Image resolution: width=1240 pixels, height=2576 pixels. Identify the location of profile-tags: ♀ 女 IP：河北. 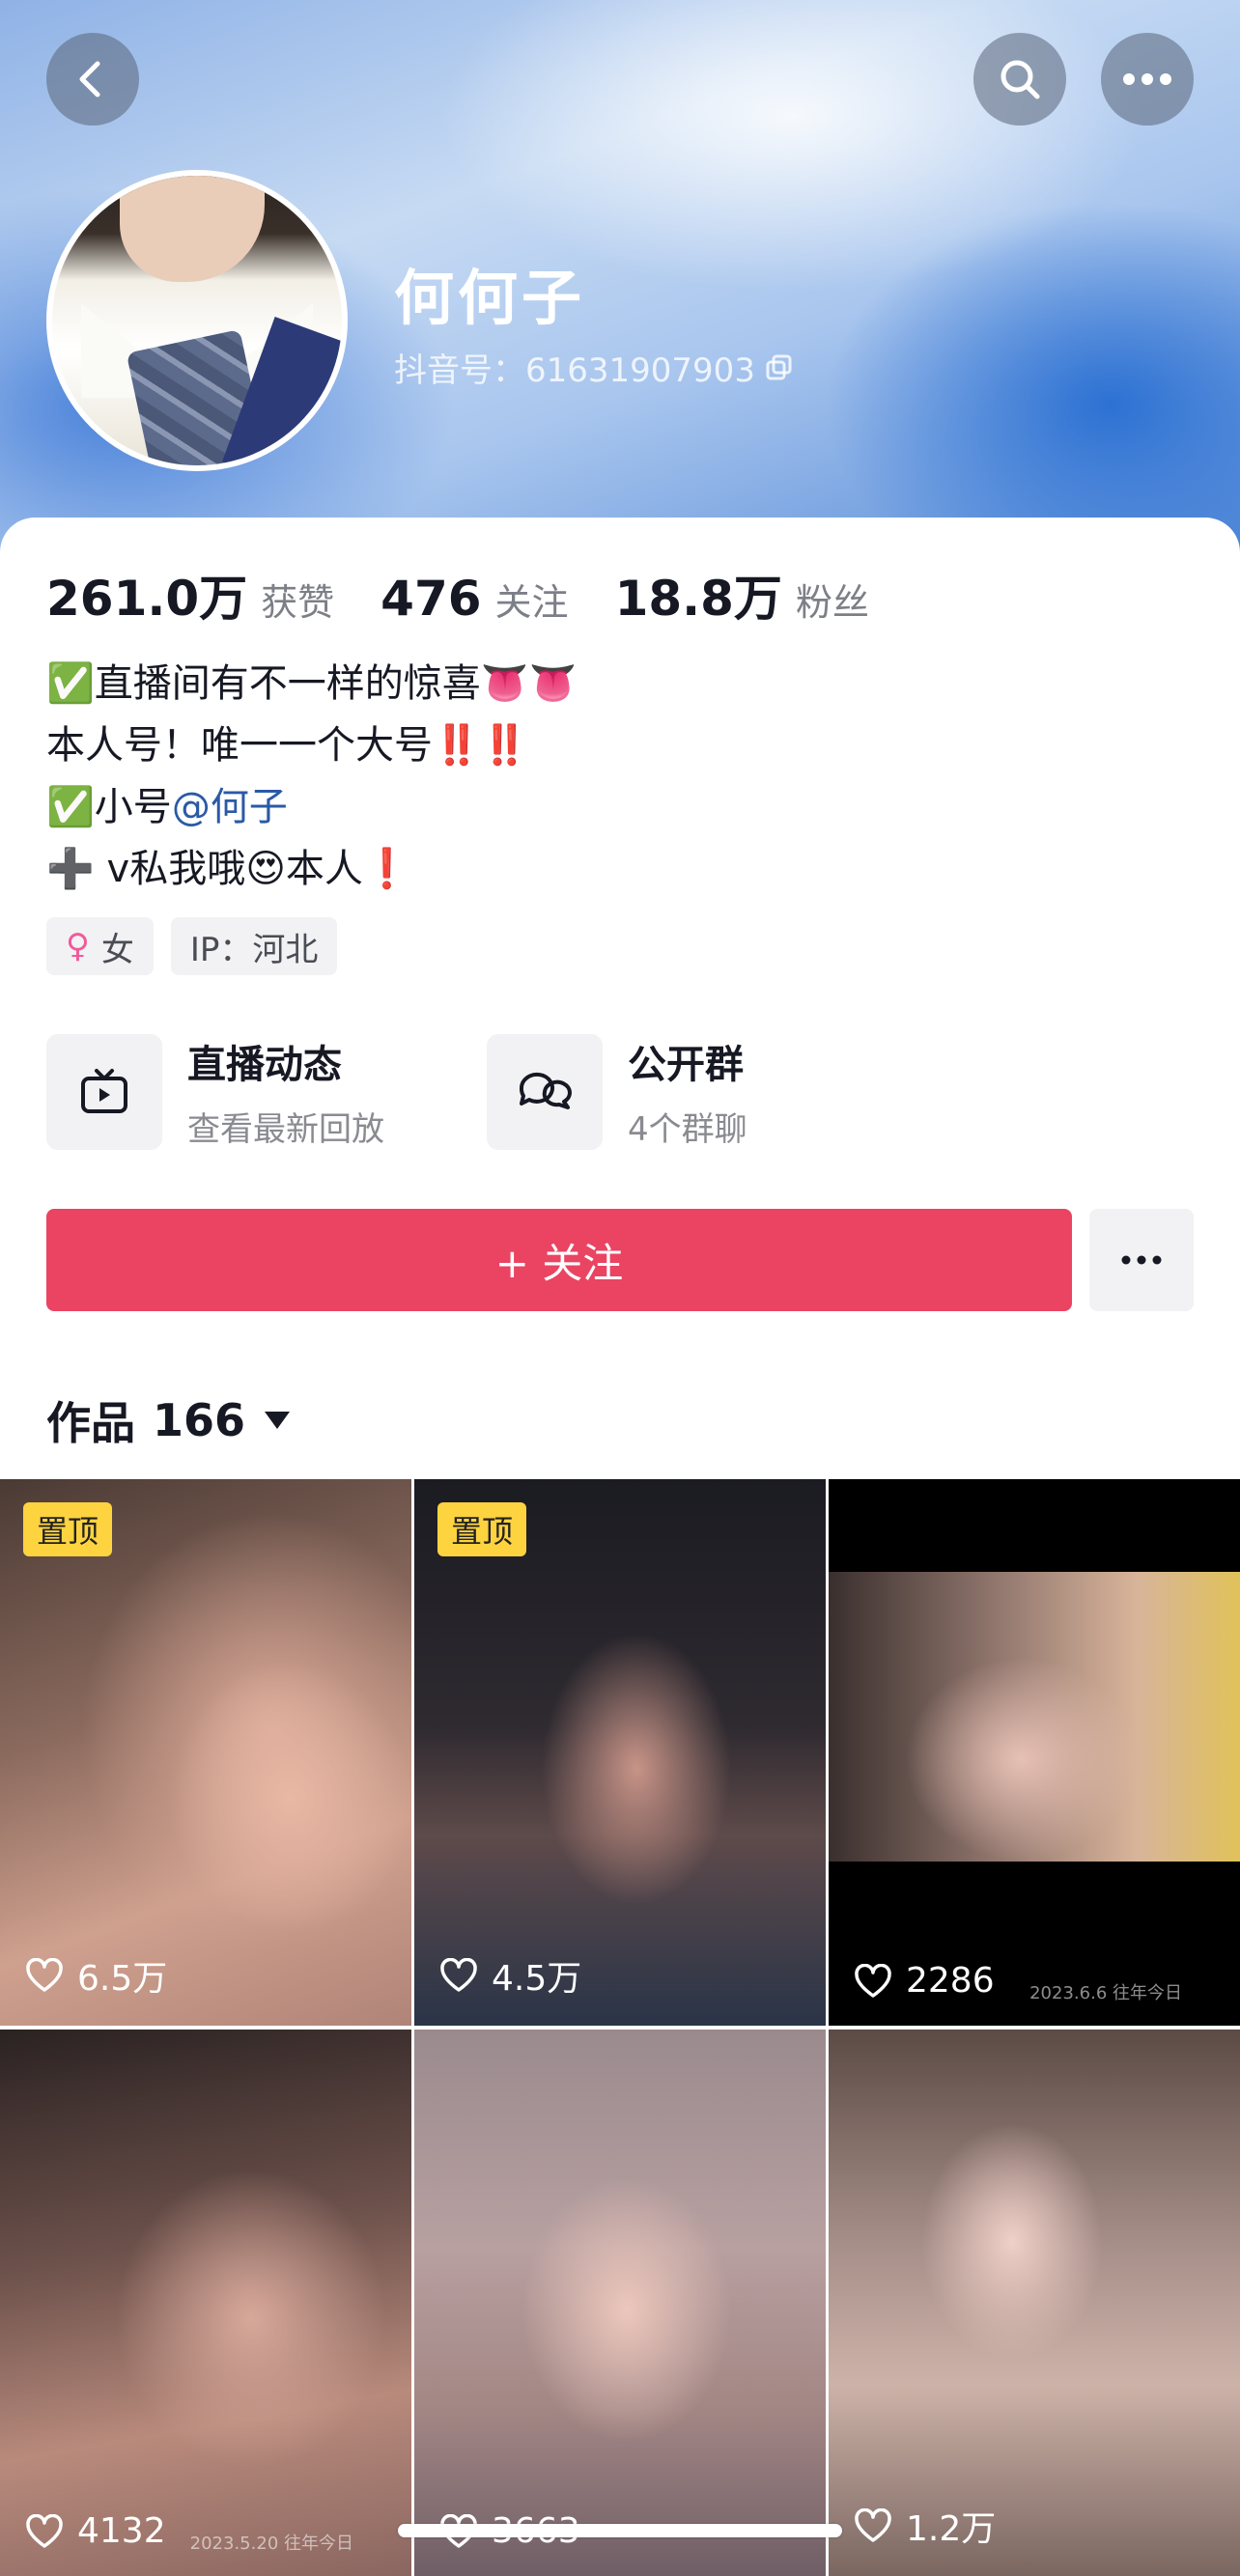
(192, 946).